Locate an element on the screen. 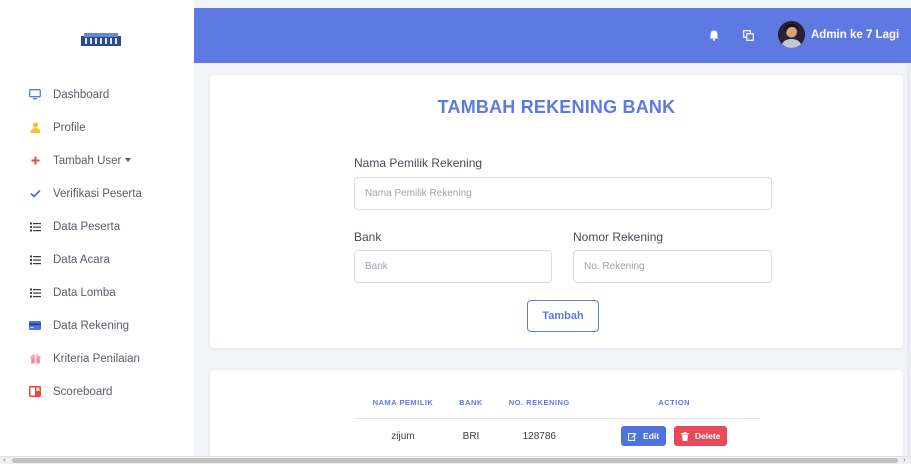 The width and height of the screenshot is (911, 464). sidebar-item-label: Data Lomba is located at coordinates (84, 292).